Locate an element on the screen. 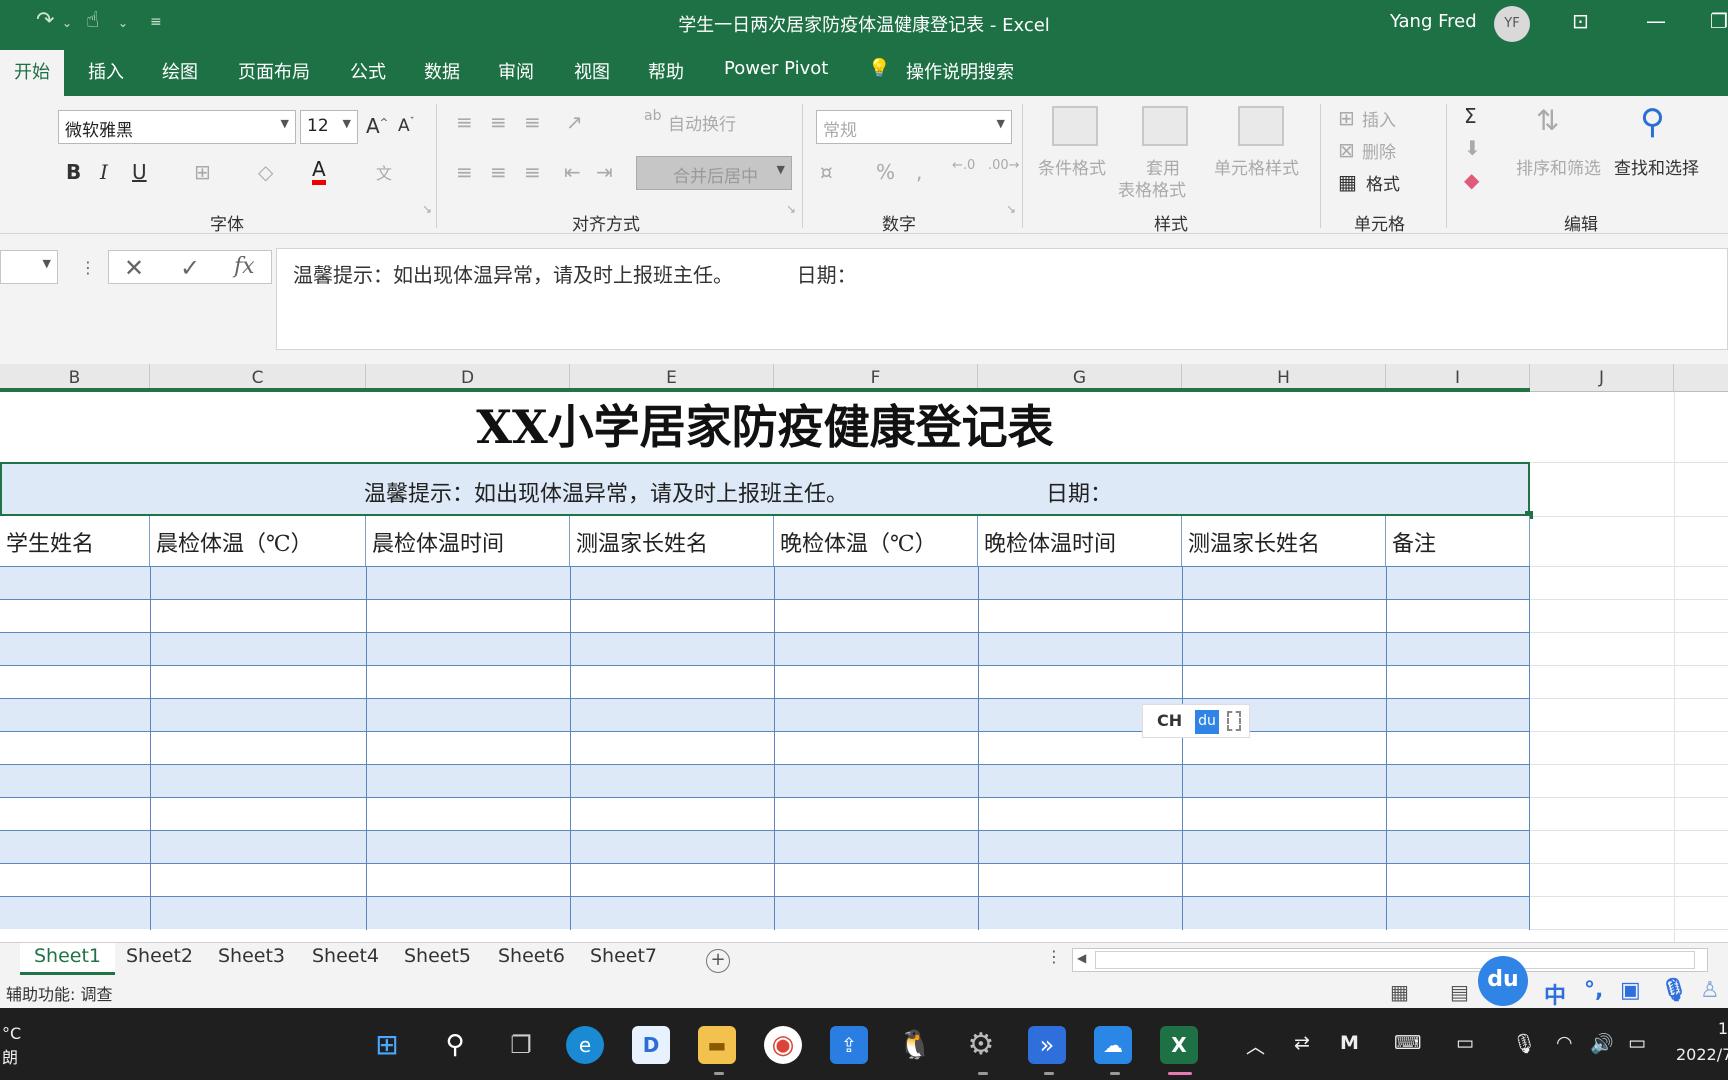  microphone-icon: 🎙 is located at coordinates (1524, 1043).